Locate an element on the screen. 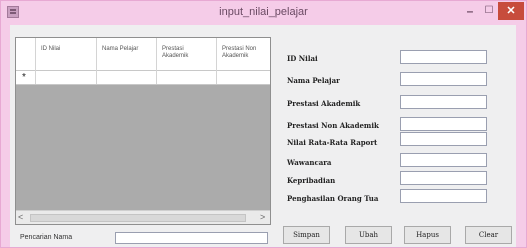 This screenshot has height=248, width=527. scroll-left-arrow-icon: < is located at coordinates (20, 217).